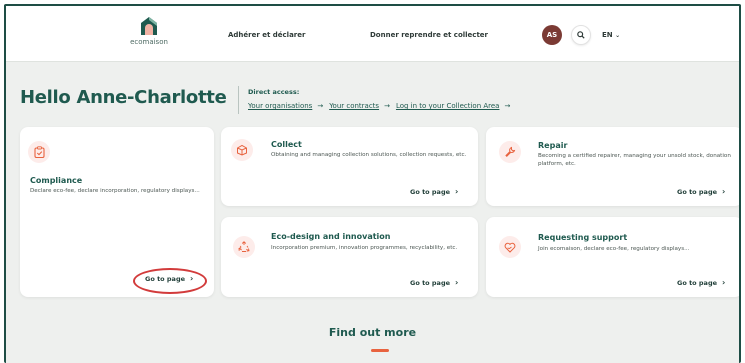 The width and height of the screenshot is (745, 363). I want to click on avatar: AS, so click(552, 35).